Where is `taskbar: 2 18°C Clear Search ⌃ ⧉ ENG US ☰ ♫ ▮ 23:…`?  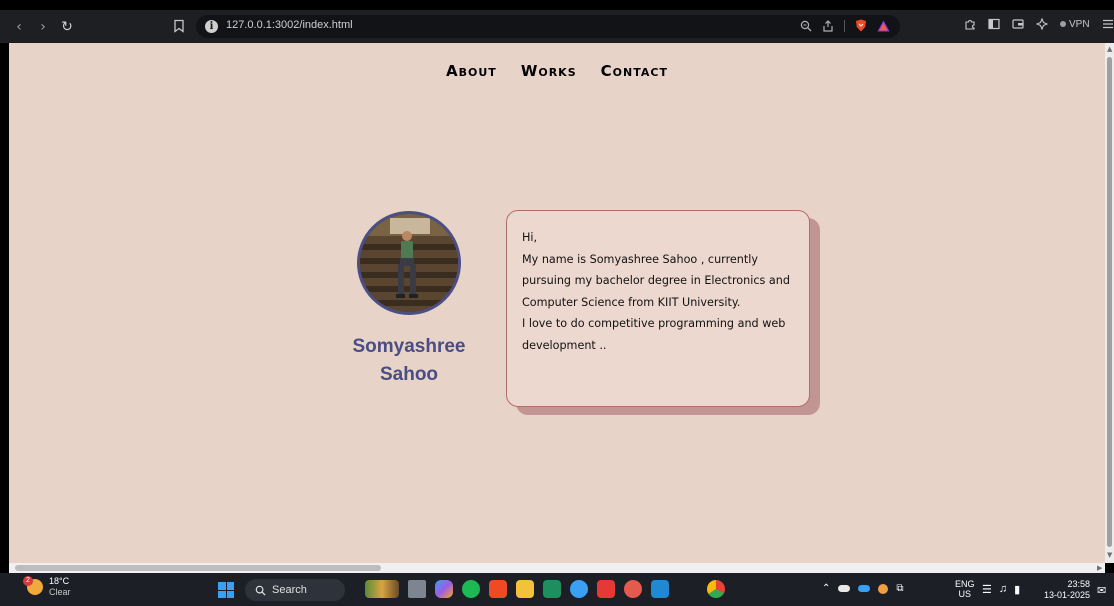 taskbar: 2 18°C Clear Search ⌃ ⧉ ENG US ☰ ♫ ▮ 23:… is located at coordinates (557, 589).